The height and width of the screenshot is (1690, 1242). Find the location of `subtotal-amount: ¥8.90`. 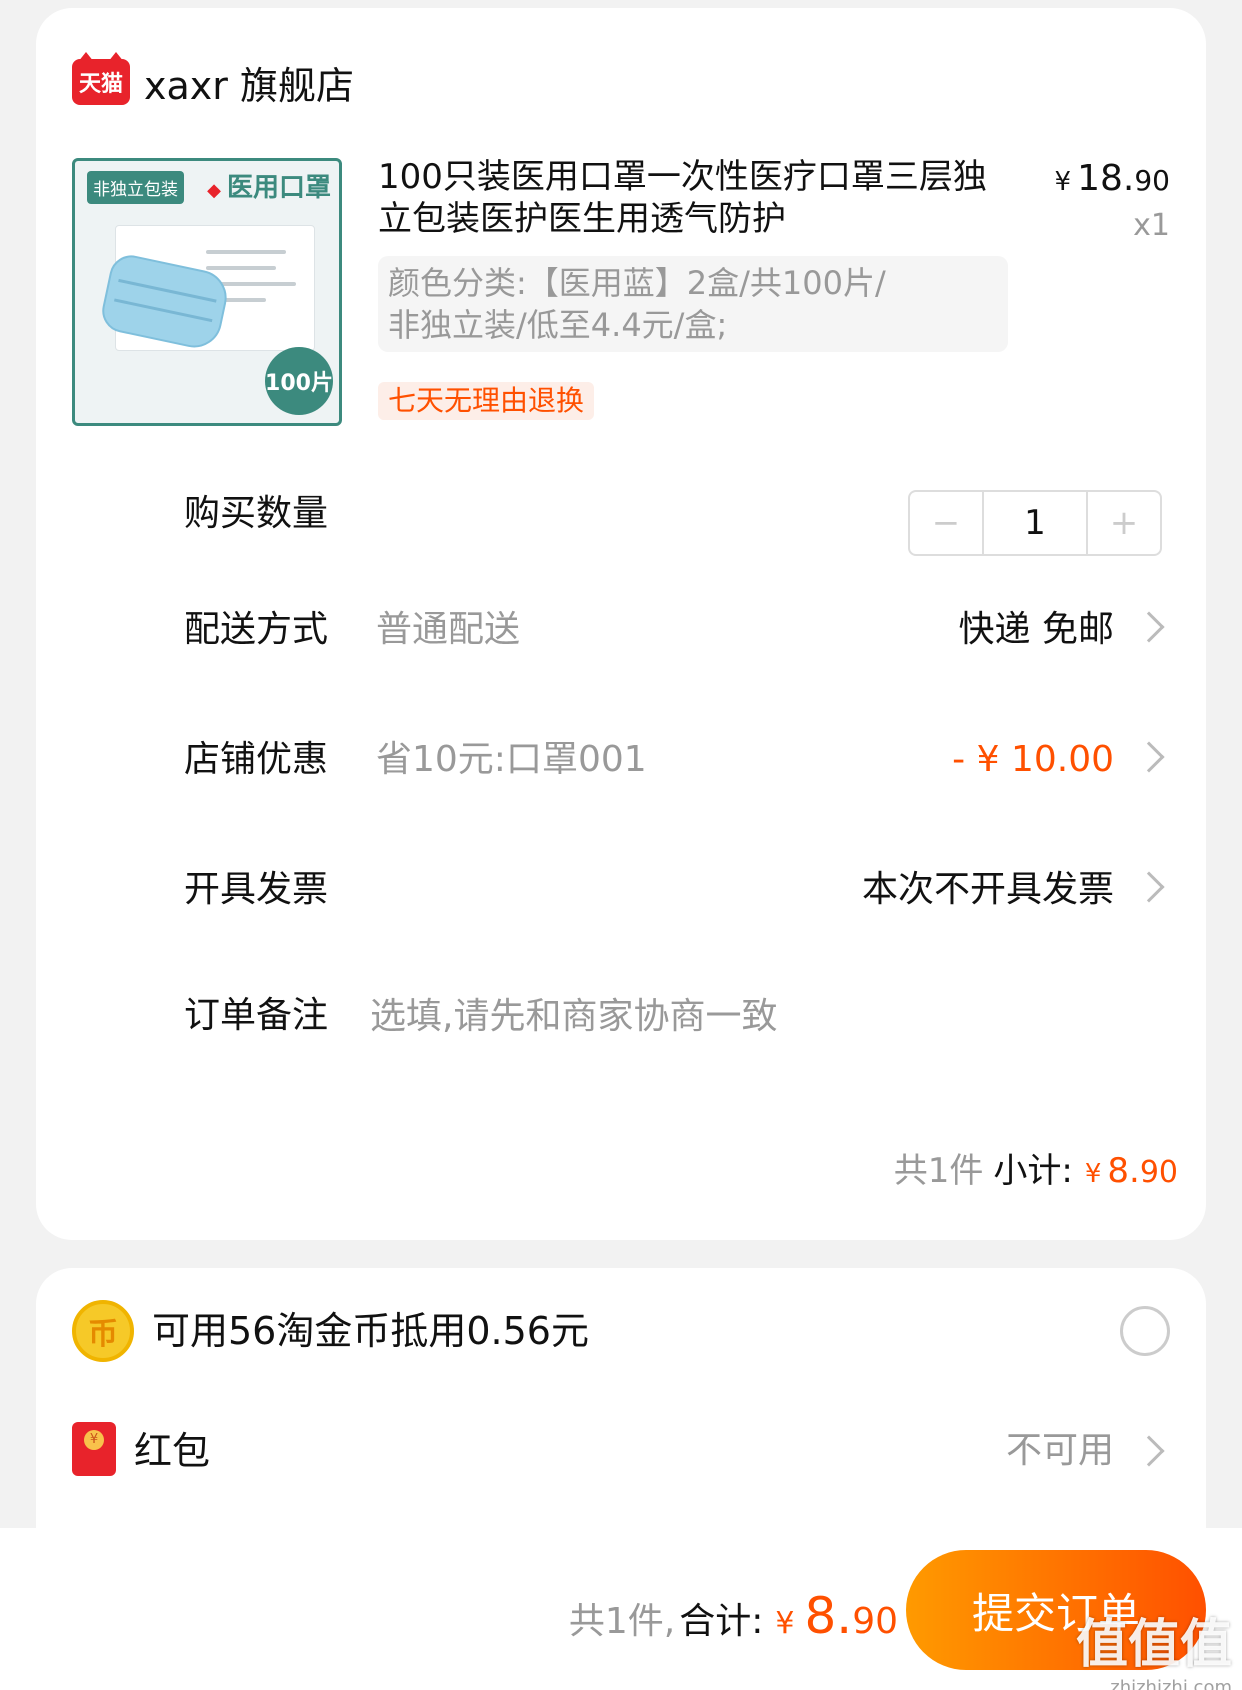

subtotal-amount: ¥8.90 is located at coordinates (1131, 1171).